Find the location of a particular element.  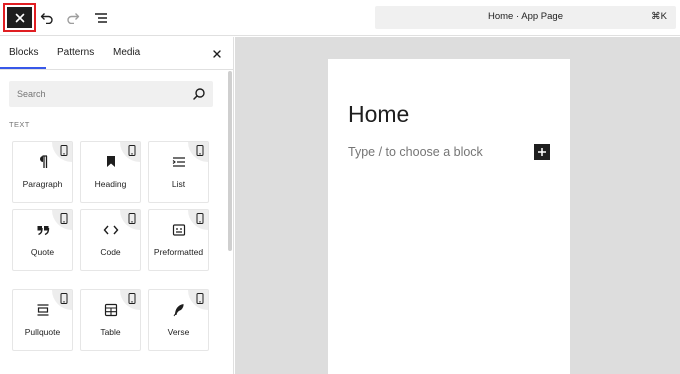

block-search-input: Search is located at coordinates (111, 94).